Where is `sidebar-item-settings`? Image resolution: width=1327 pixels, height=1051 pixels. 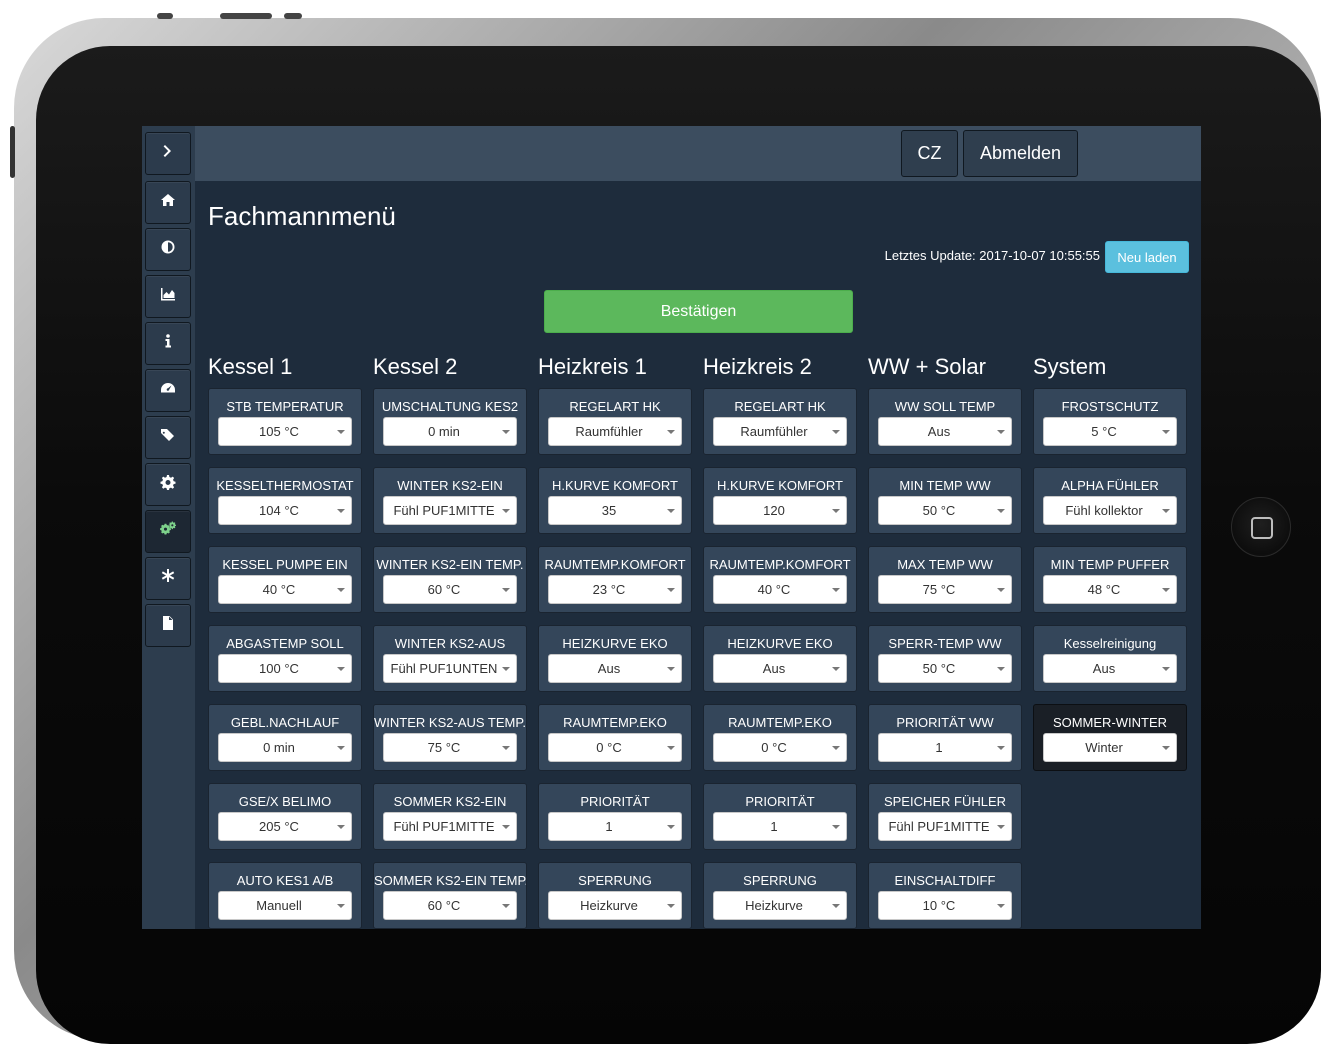
sidebar-item-settings is located at coordinates (168, 484).